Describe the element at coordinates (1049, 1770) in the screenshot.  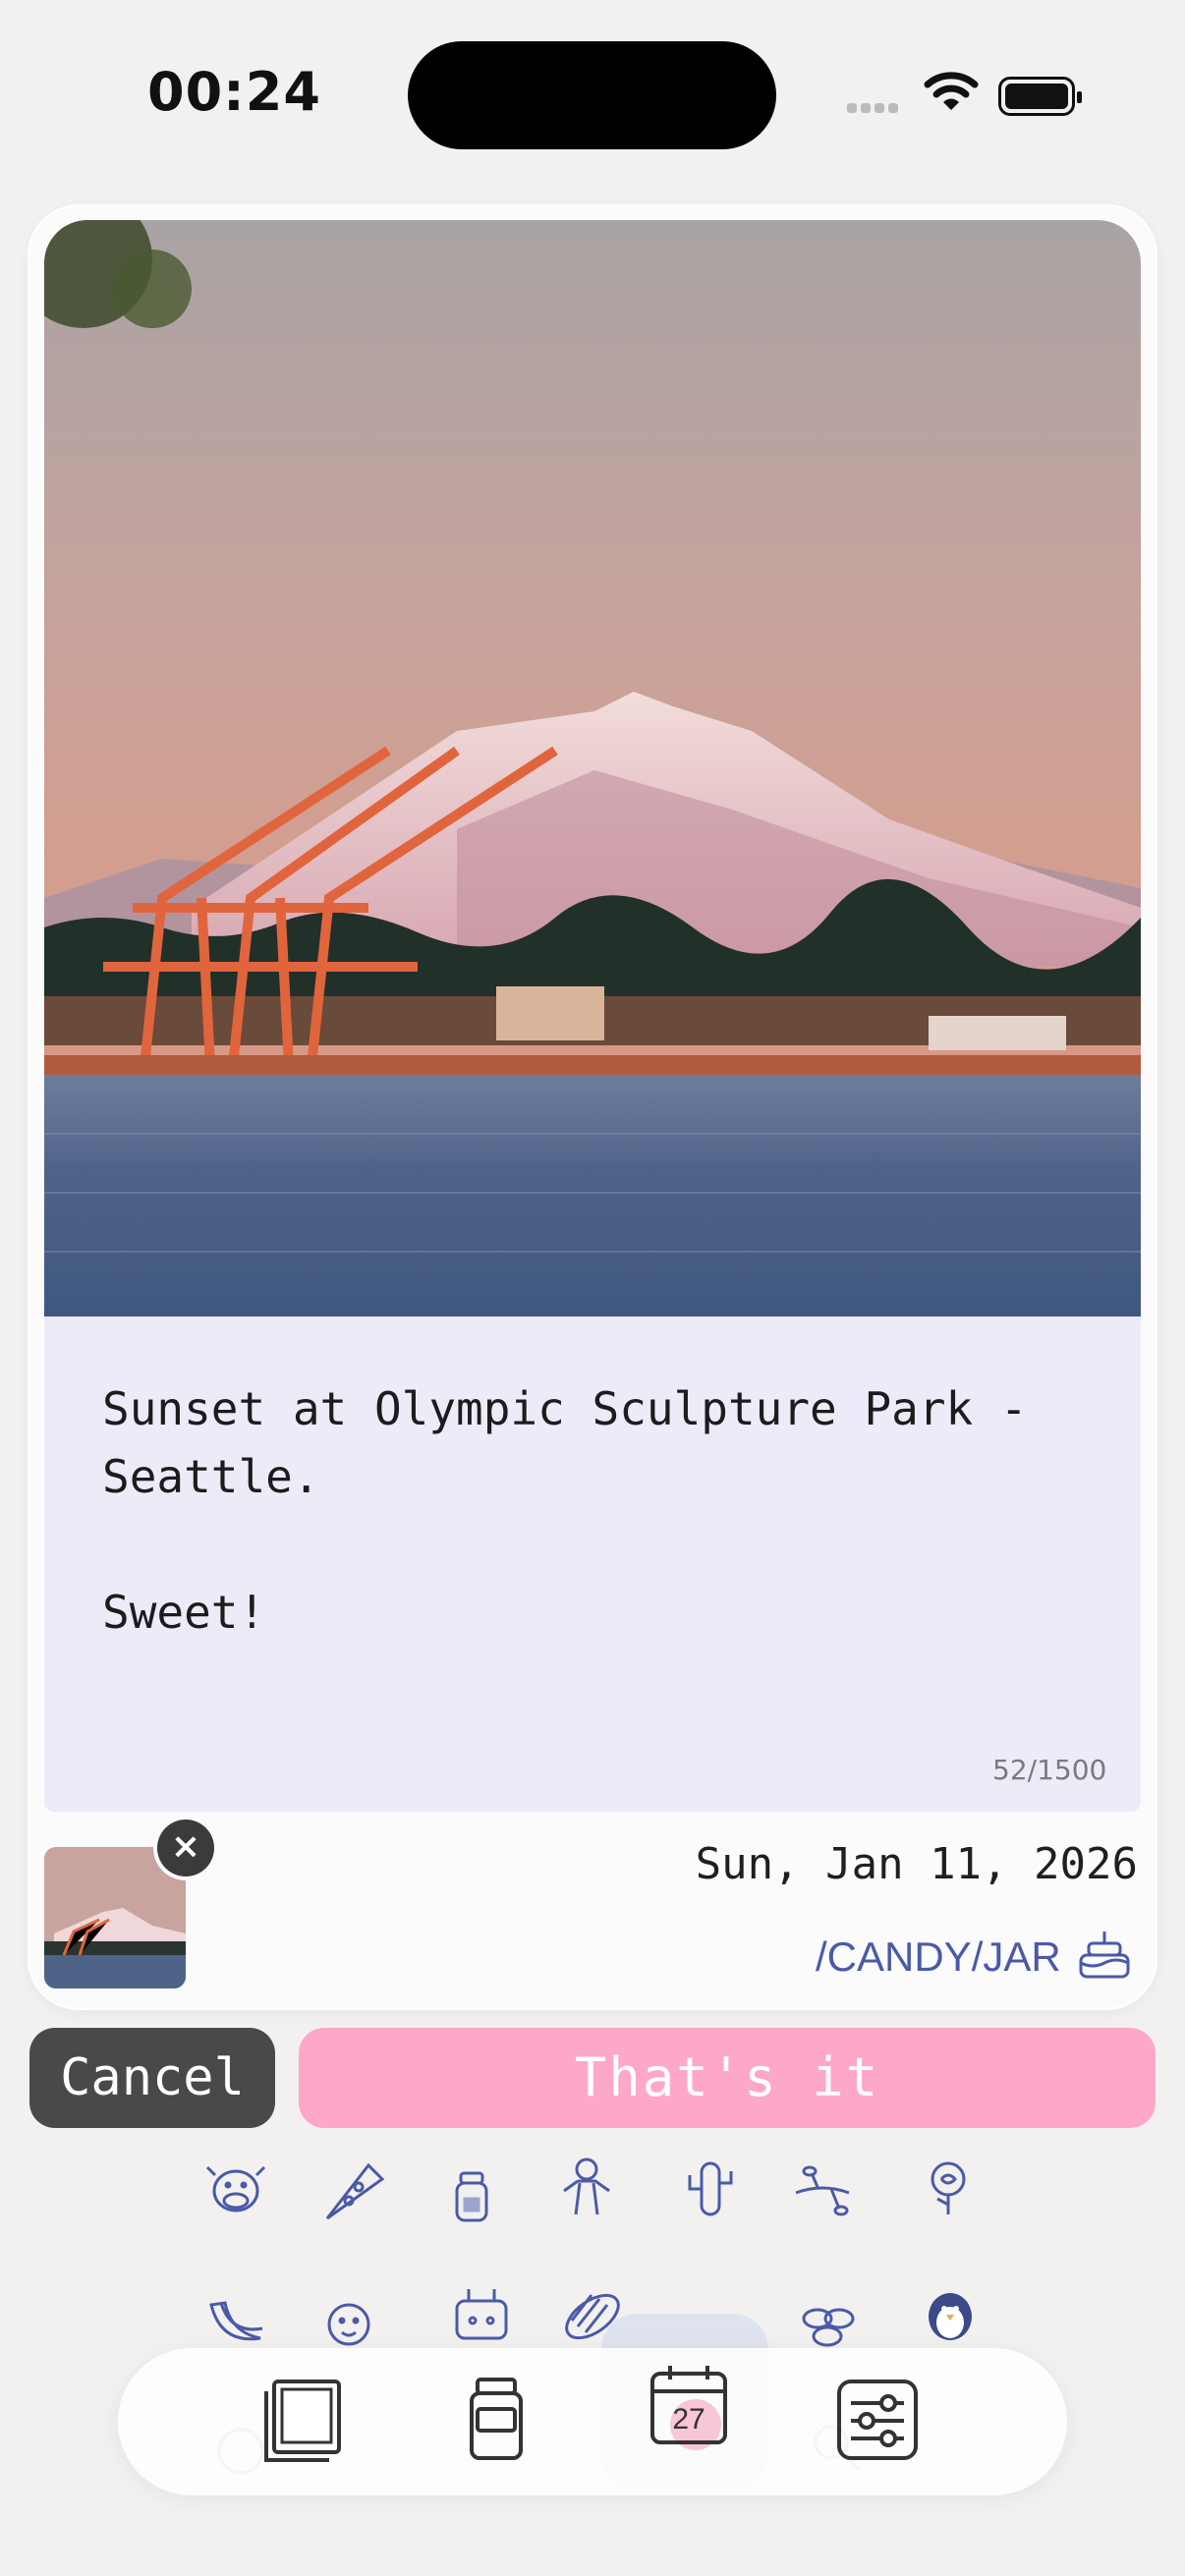
I see `char-counter: 52/1500` at that location.